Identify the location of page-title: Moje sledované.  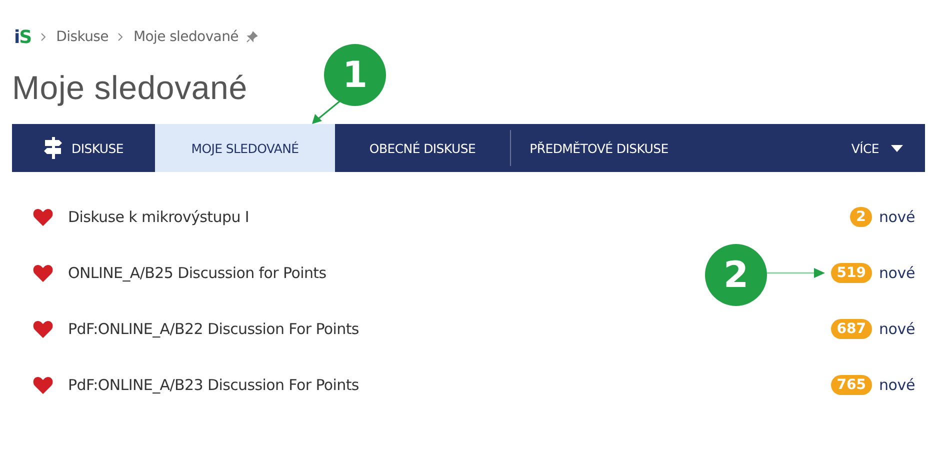
(130, 88).